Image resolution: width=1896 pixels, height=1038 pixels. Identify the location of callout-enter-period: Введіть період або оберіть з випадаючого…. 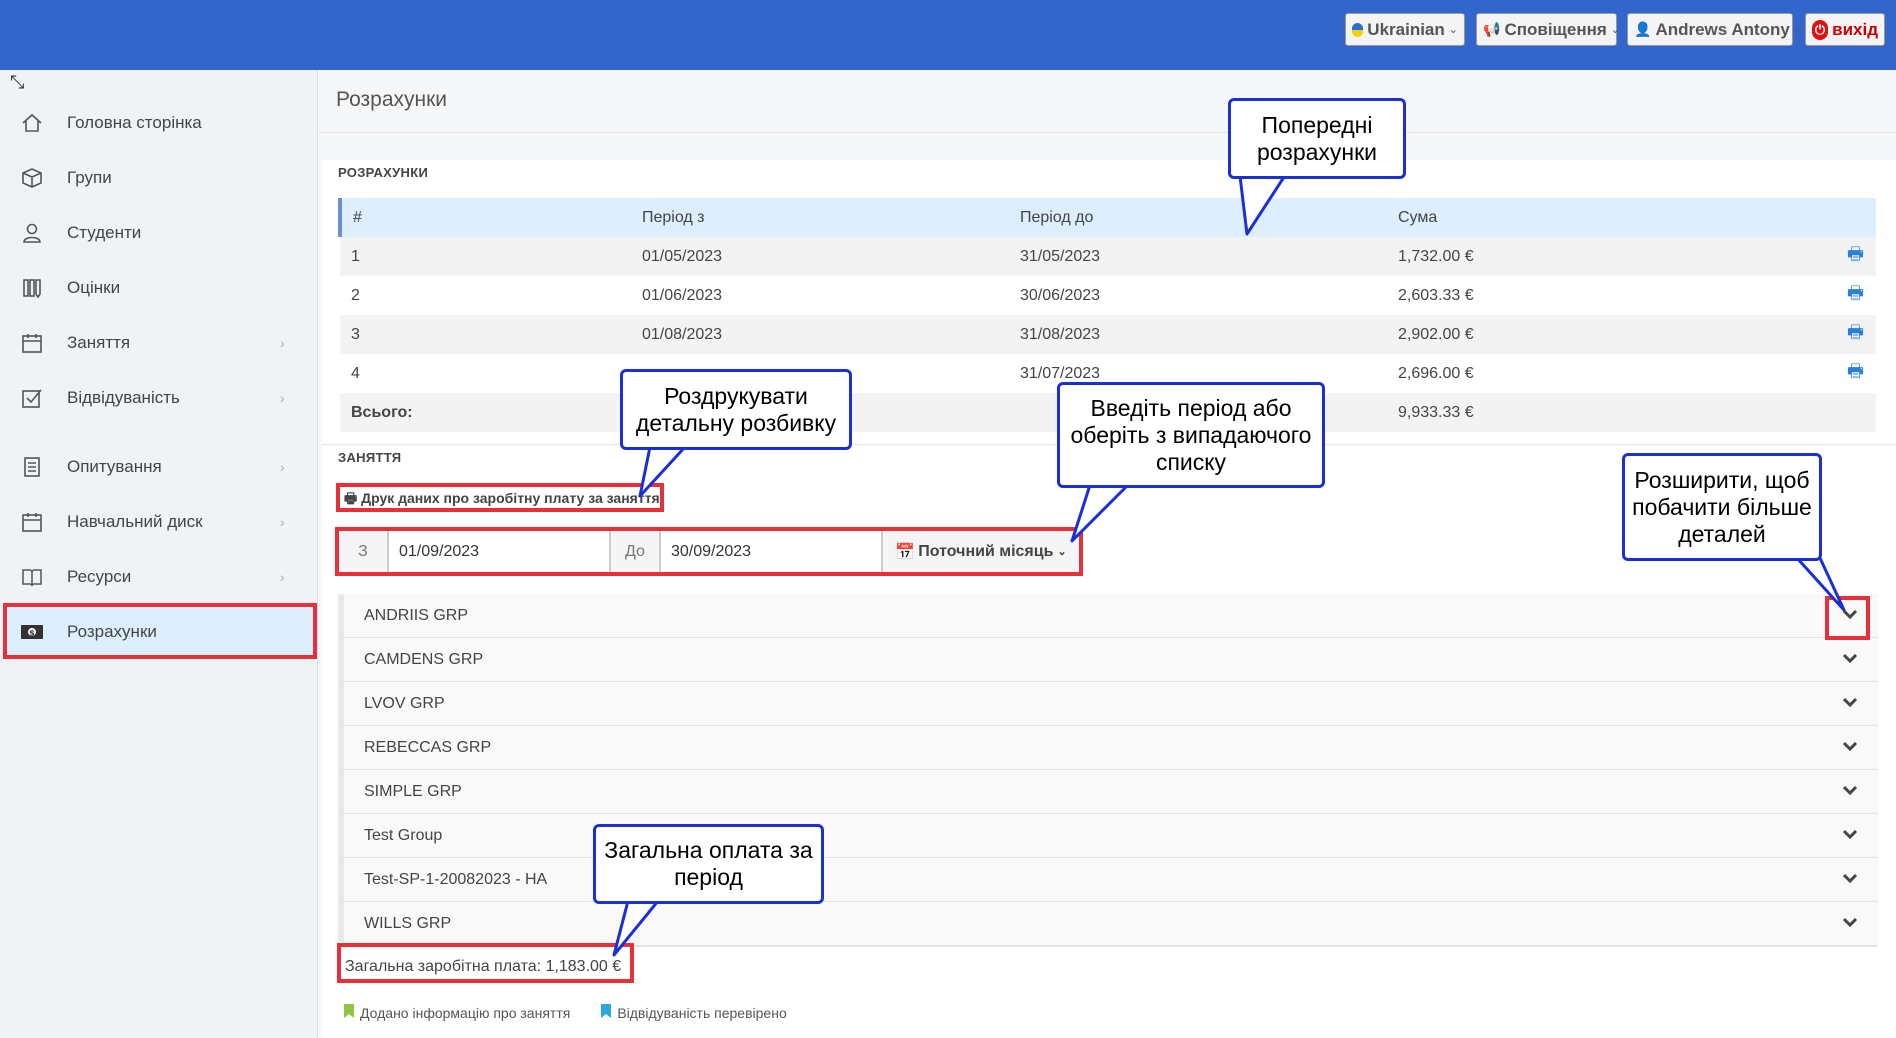
(1191, 435).